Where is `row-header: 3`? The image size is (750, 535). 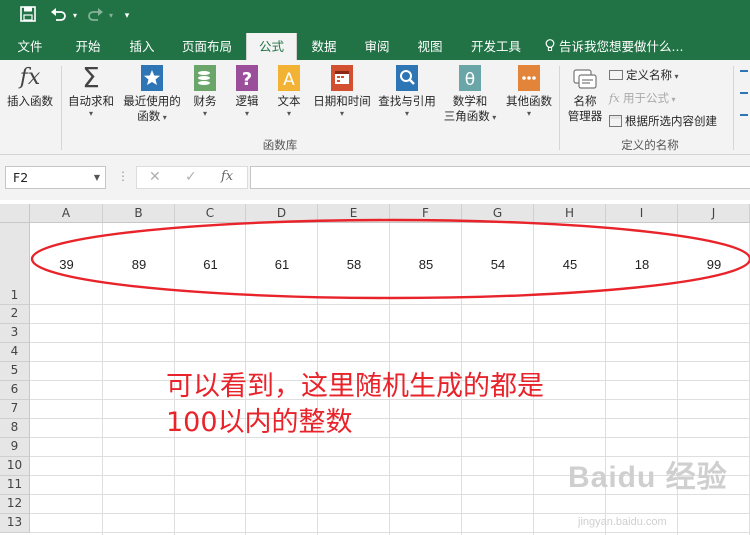
row-header: 3 is located at coordinates (15, 333).